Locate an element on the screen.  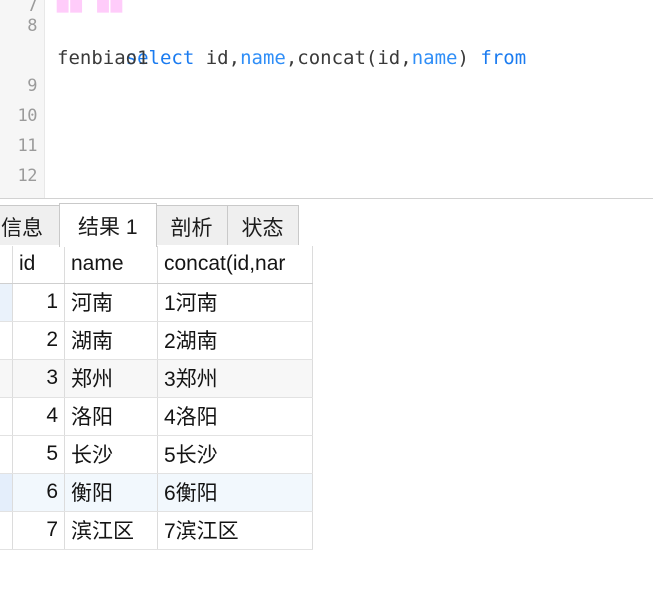
cell-name: 湖南 is located at coordinates (111, 340).